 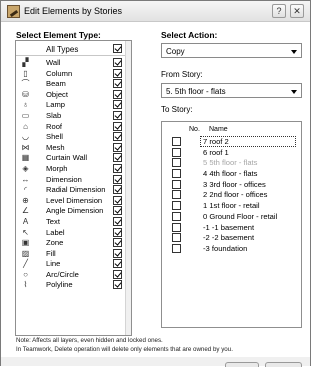 I want to click on element-type-row: ▨ Fill, so click(x=73, y=253).